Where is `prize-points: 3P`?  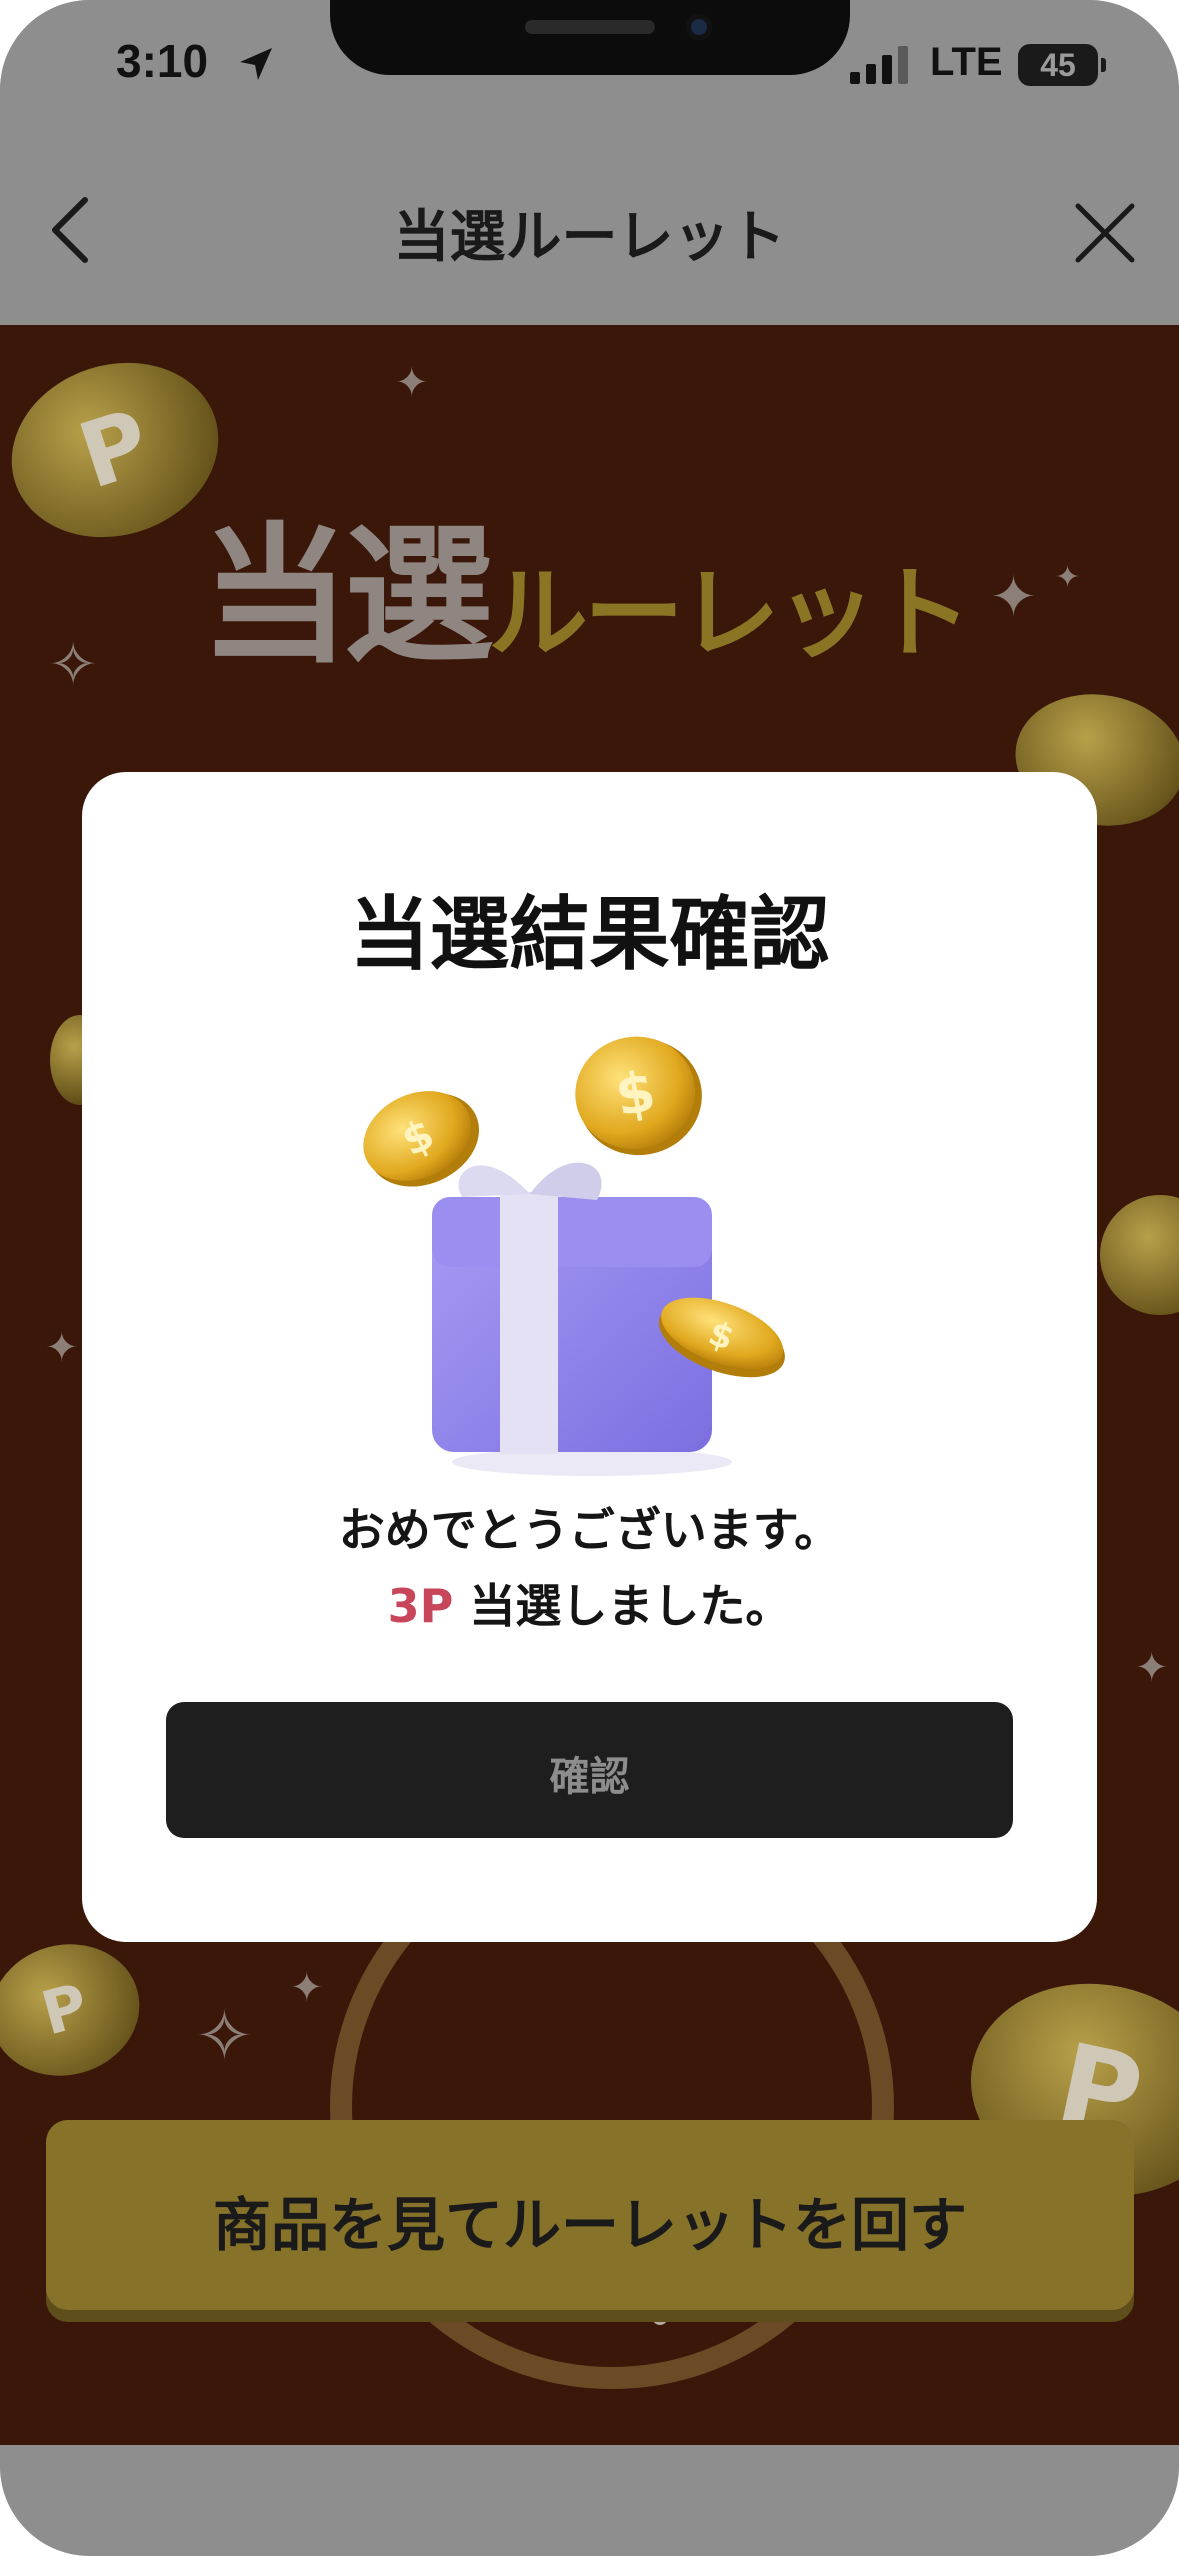
prize-points: 3P is located at coordinates (420, 1606).